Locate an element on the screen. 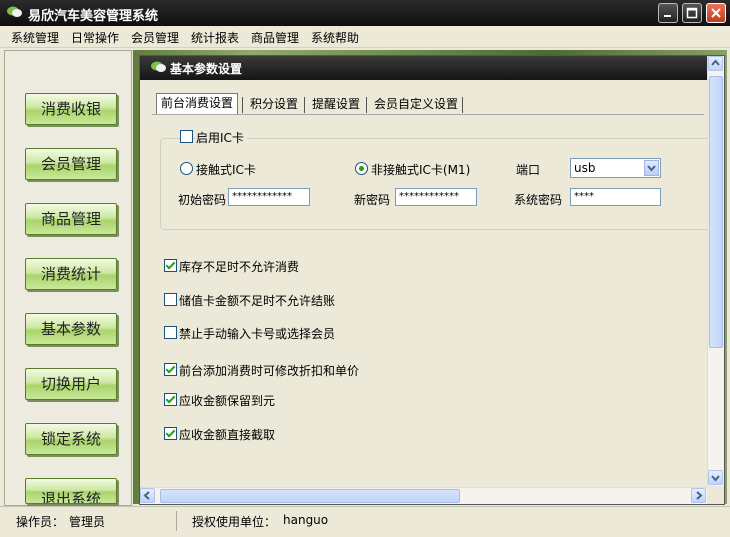 Image resolution: width=730 pixels, height=537 pixels. tab-reminders: 提醒设置 is located at coordinates (336, 104).